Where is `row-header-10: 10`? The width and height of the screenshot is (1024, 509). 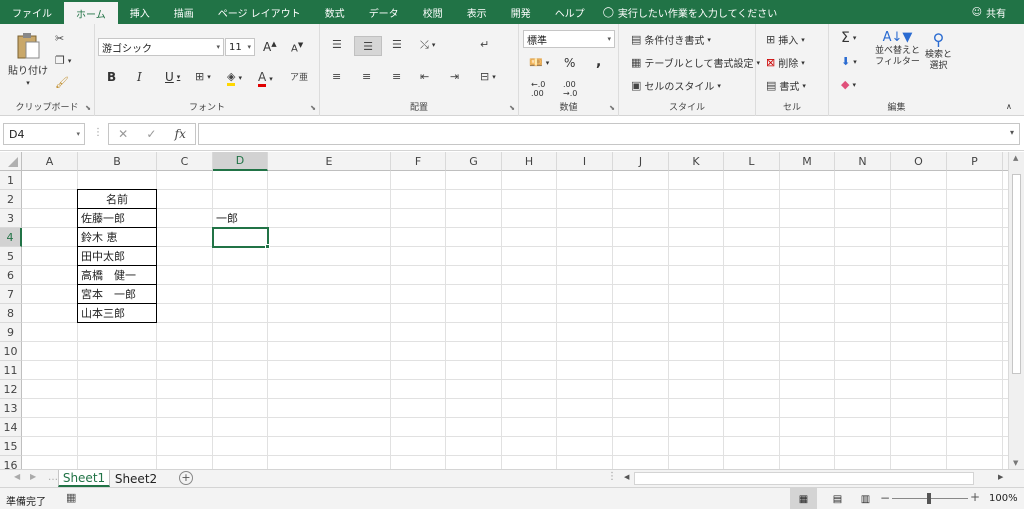 row-header-10: 10 is located at coordinates (11, 351).